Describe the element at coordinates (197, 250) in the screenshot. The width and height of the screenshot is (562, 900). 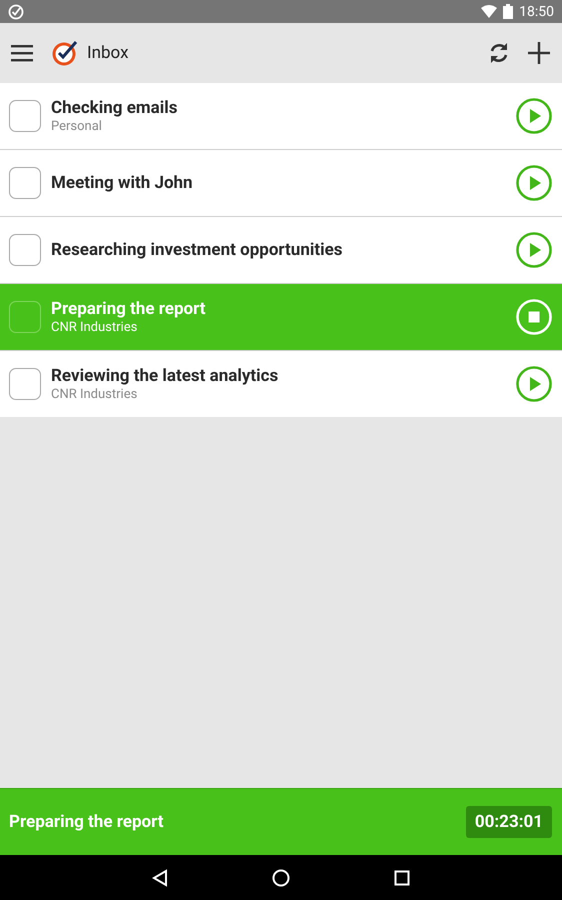
I see `task-title: Researching investment opportunities` at that location.